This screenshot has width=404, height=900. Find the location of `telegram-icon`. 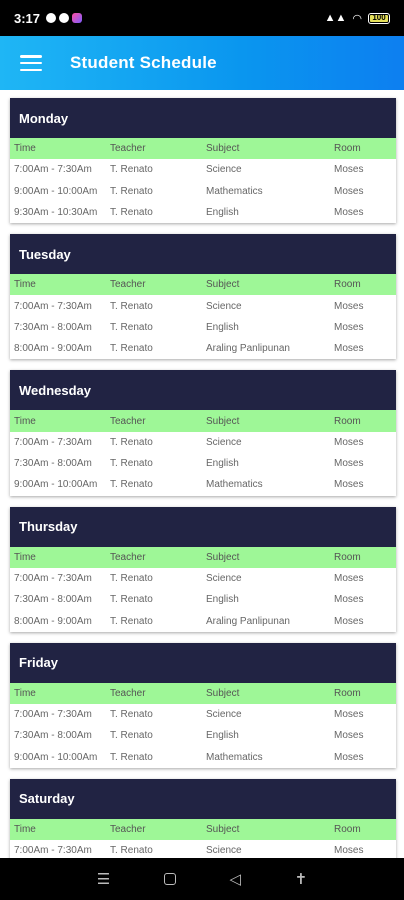

telegram-icon is located at coordinates (64, 18).